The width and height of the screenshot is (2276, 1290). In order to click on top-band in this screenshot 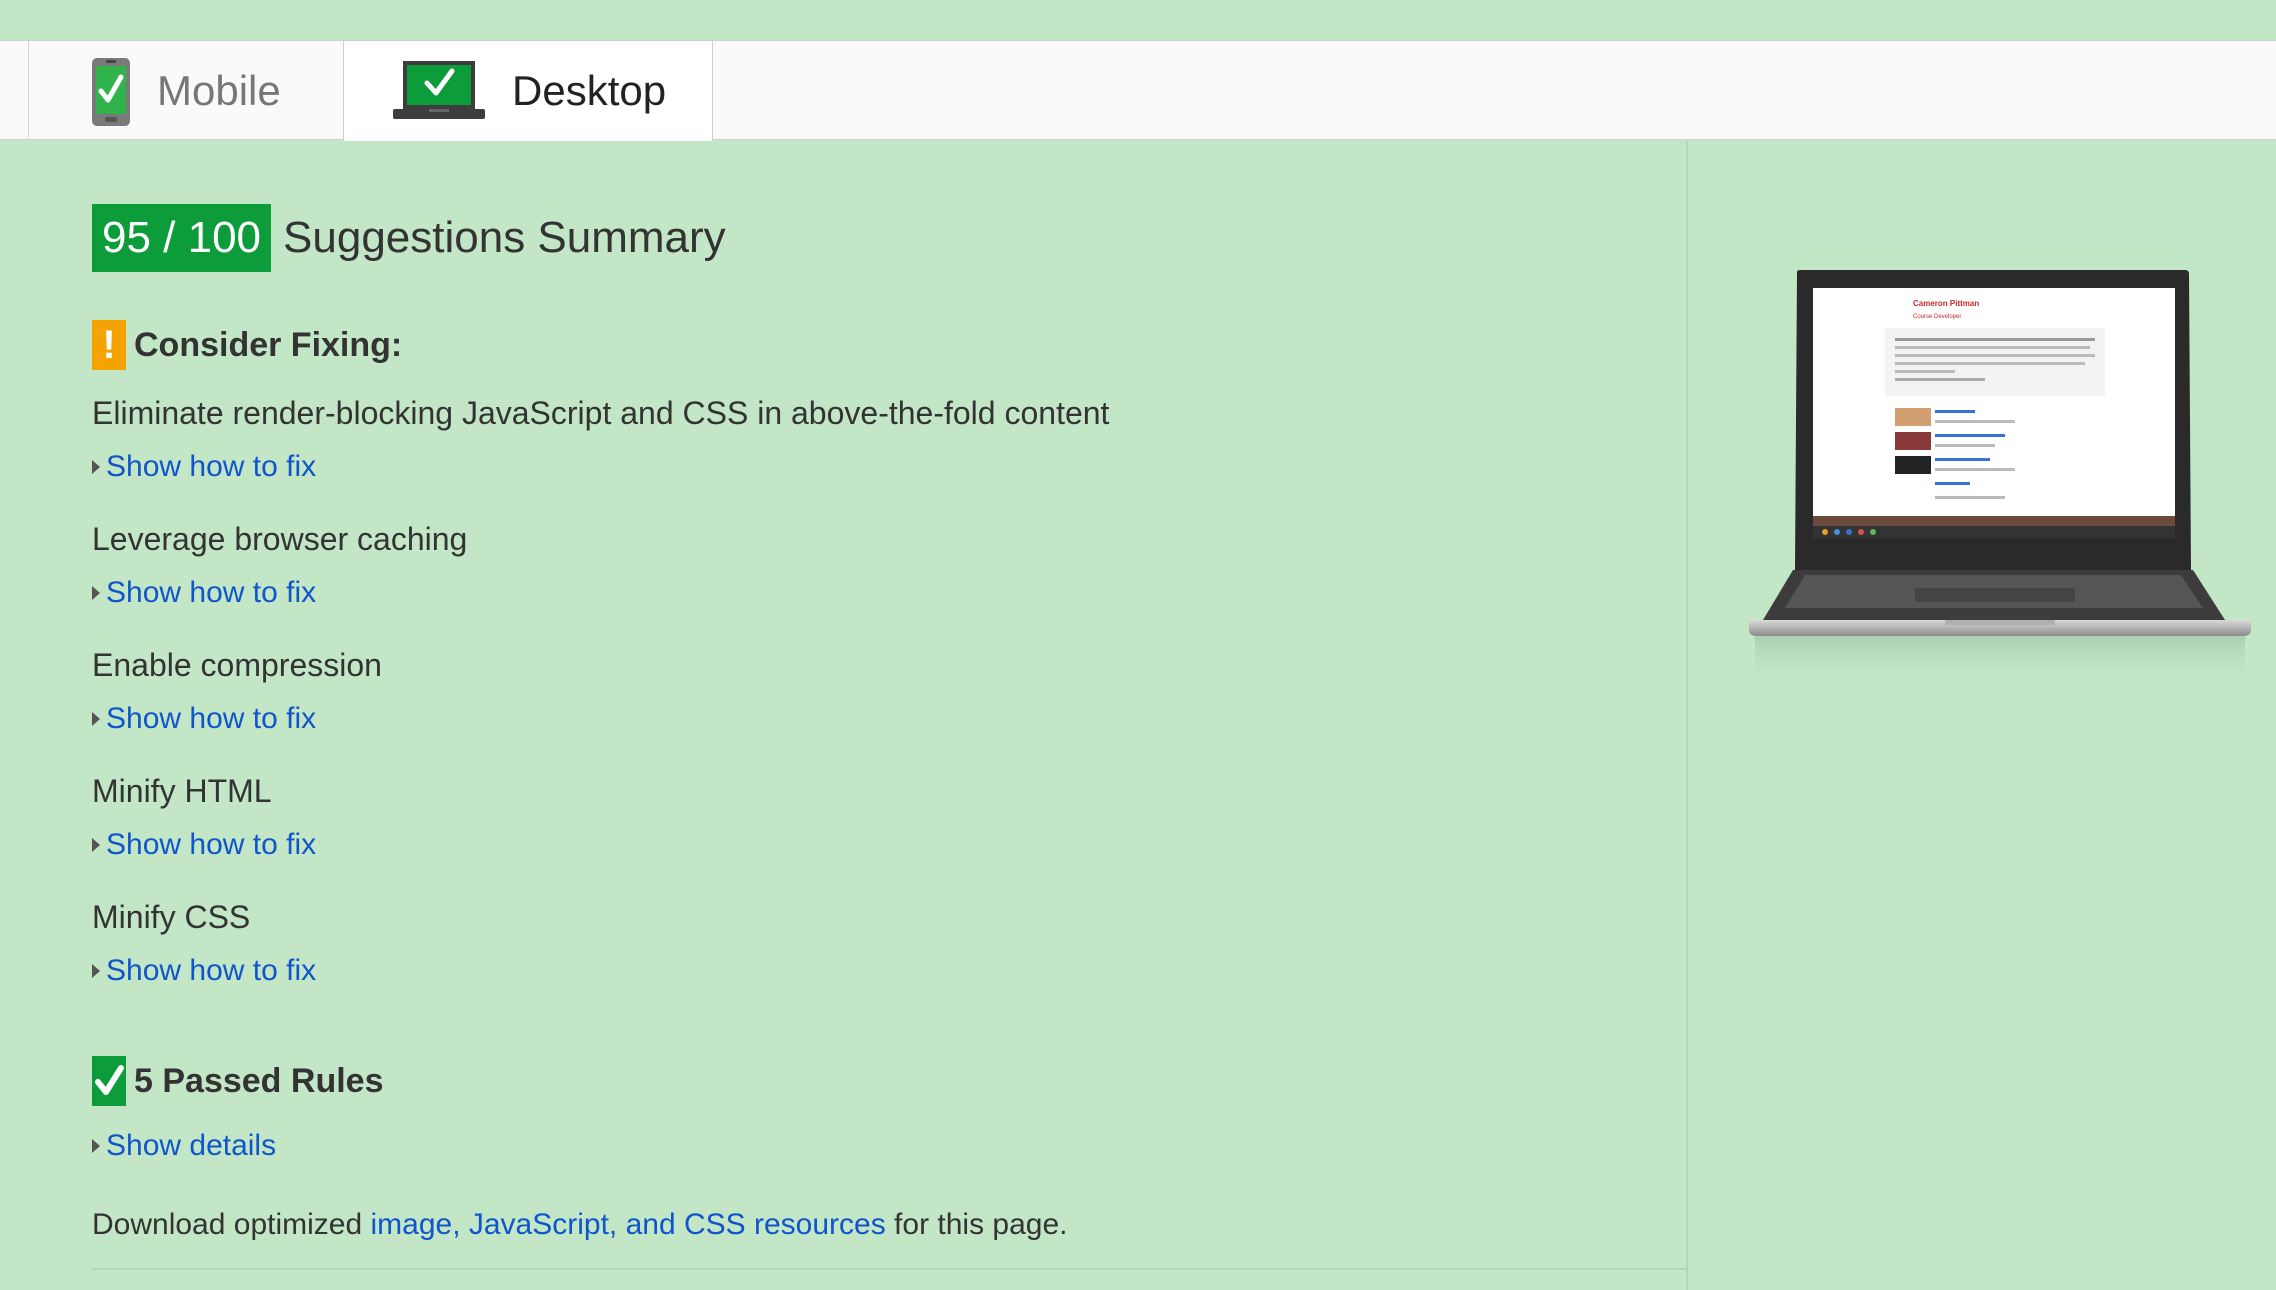, I will do `click(1138, 20)`.